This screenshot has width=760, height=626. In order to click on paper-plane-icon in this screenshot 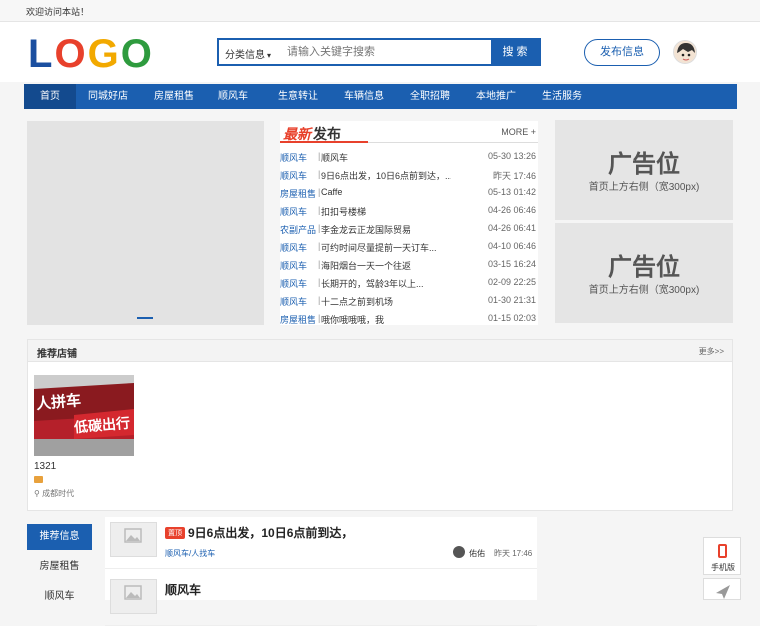, I will do `click(723, 592)`.